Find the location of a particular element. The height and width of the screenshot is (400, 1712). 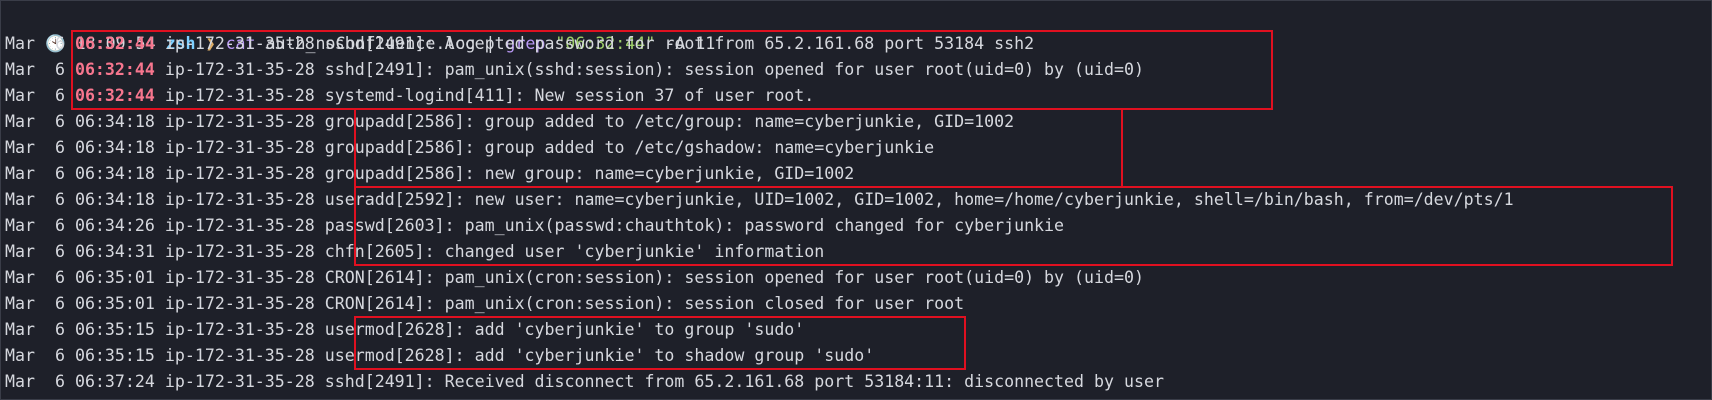

log-time: 06:34:31 is located at coordinates (114, 251).